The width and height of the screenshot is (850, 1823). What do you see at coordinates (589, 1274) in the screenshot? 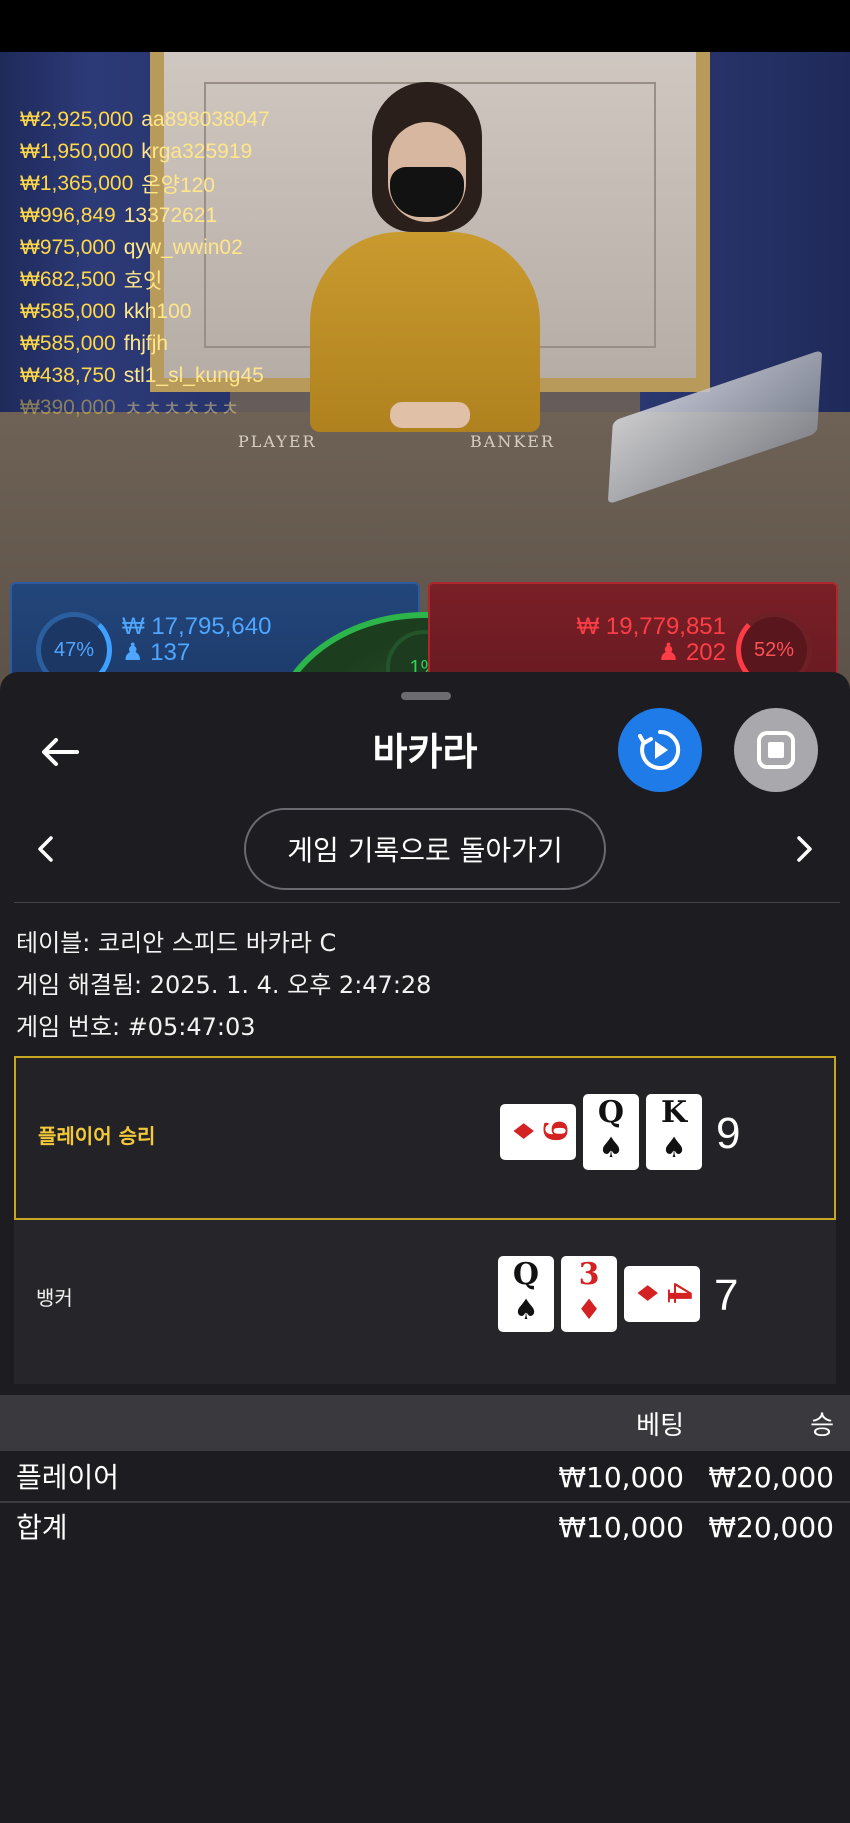
I see `card-rank: 3` at bounding box center [589, 1274].